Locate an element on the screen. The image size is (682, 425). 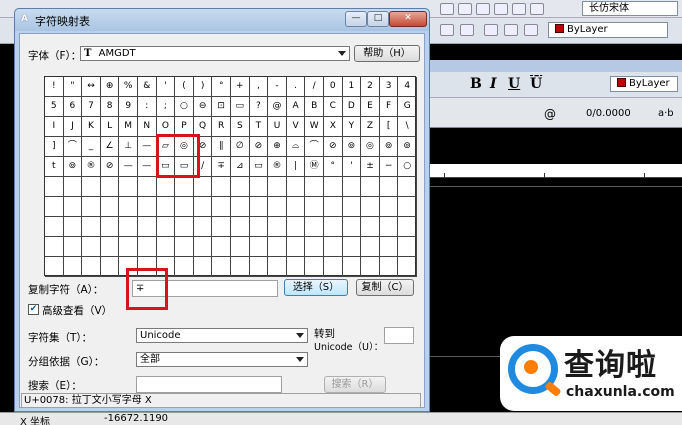
goto-unicode-input is located at coordinates (399, 335).